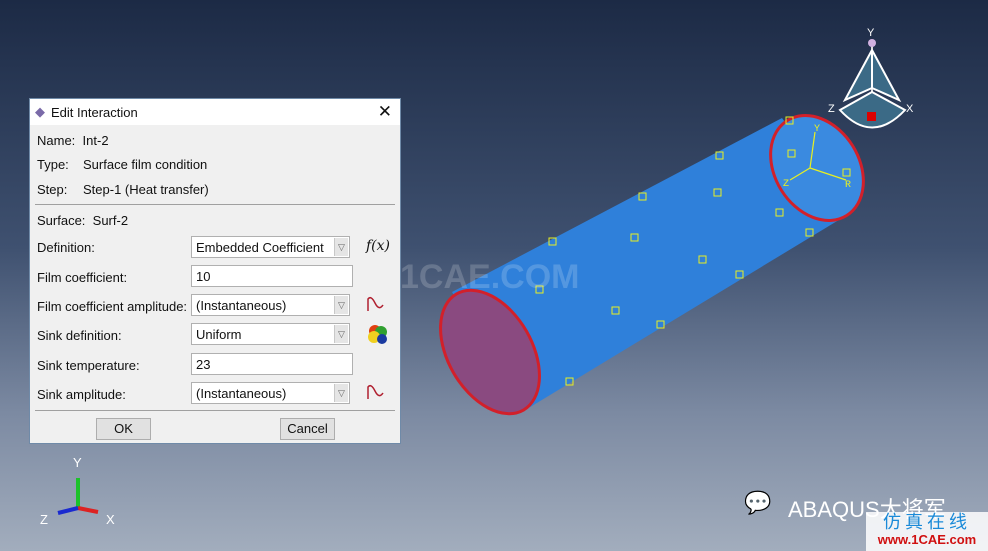  What do you see at coordinates (817, 129) in the screenshot?
I see `csys-y-label: Y` at bounding box center [817, 129].